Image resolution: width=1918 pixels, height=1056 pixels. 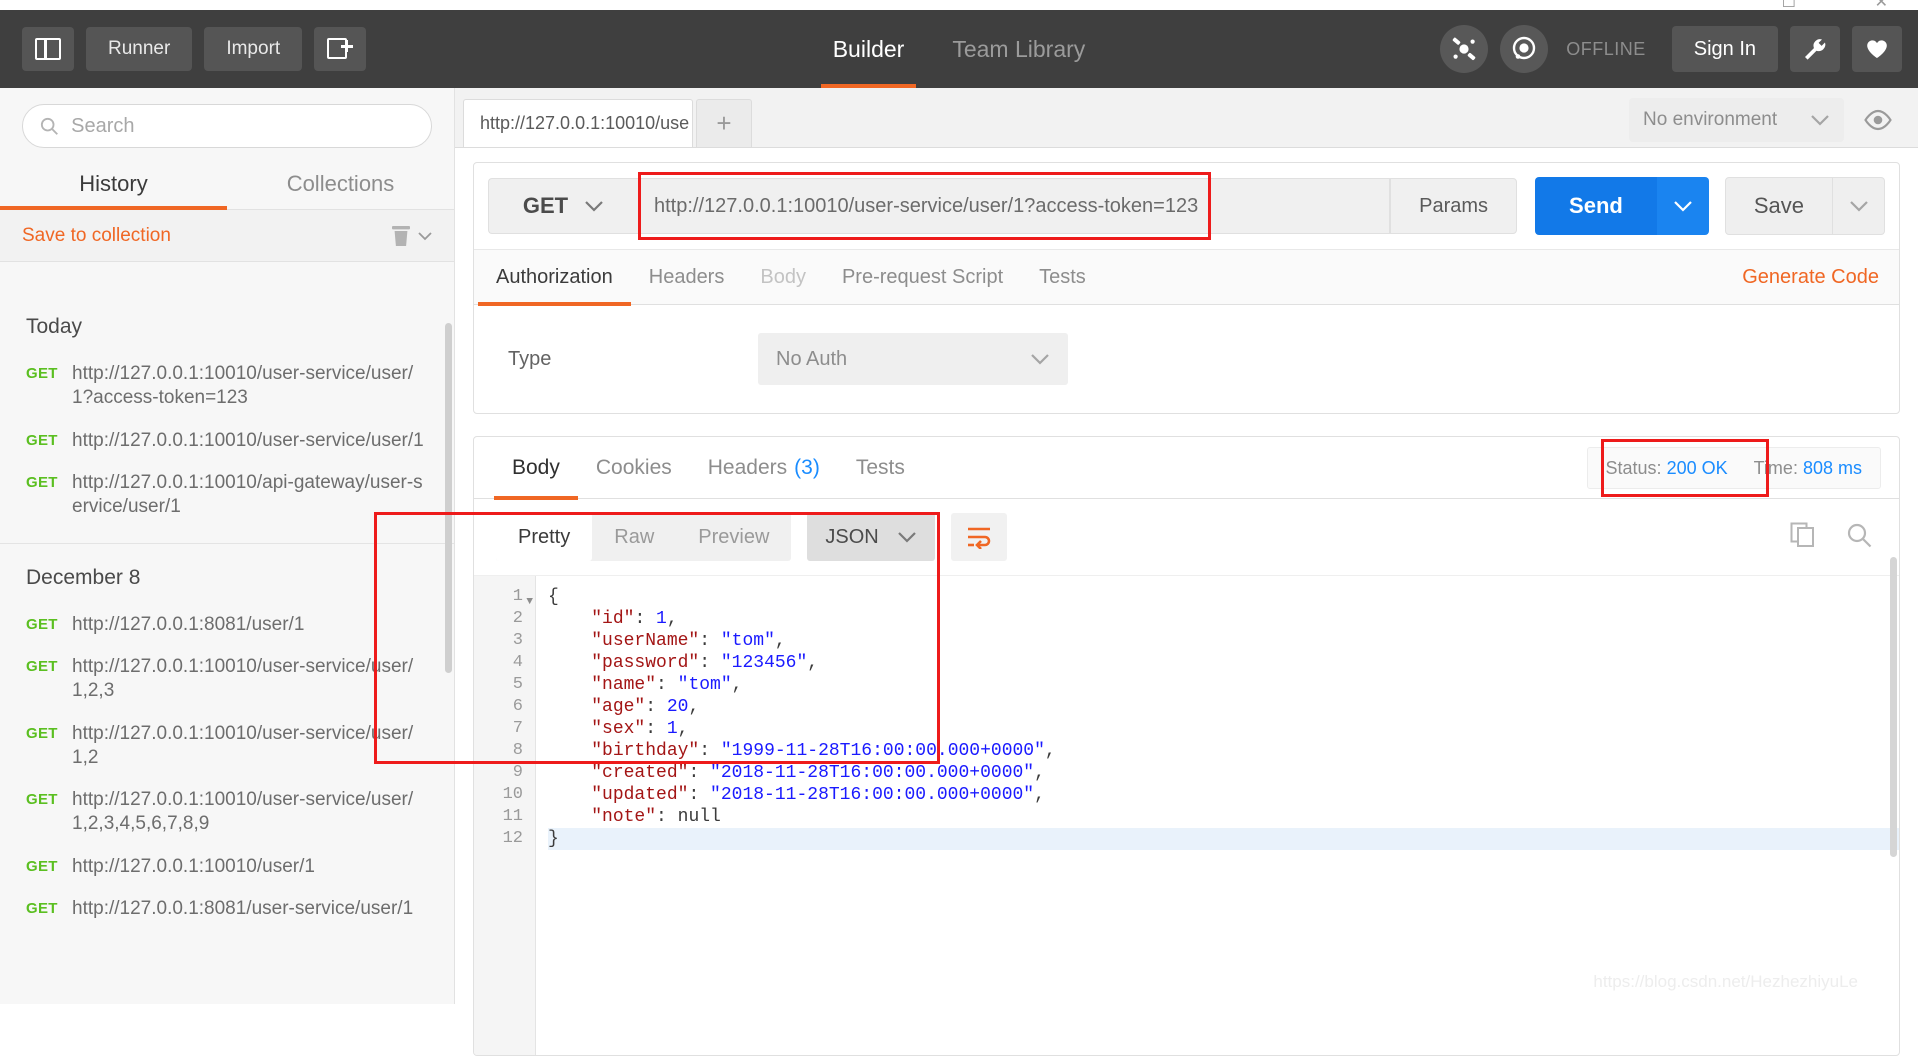 What do you see at coordinates (139, 49) in the screenshot?
I see `runner-button: Runner` at bounding box center [139, 49].